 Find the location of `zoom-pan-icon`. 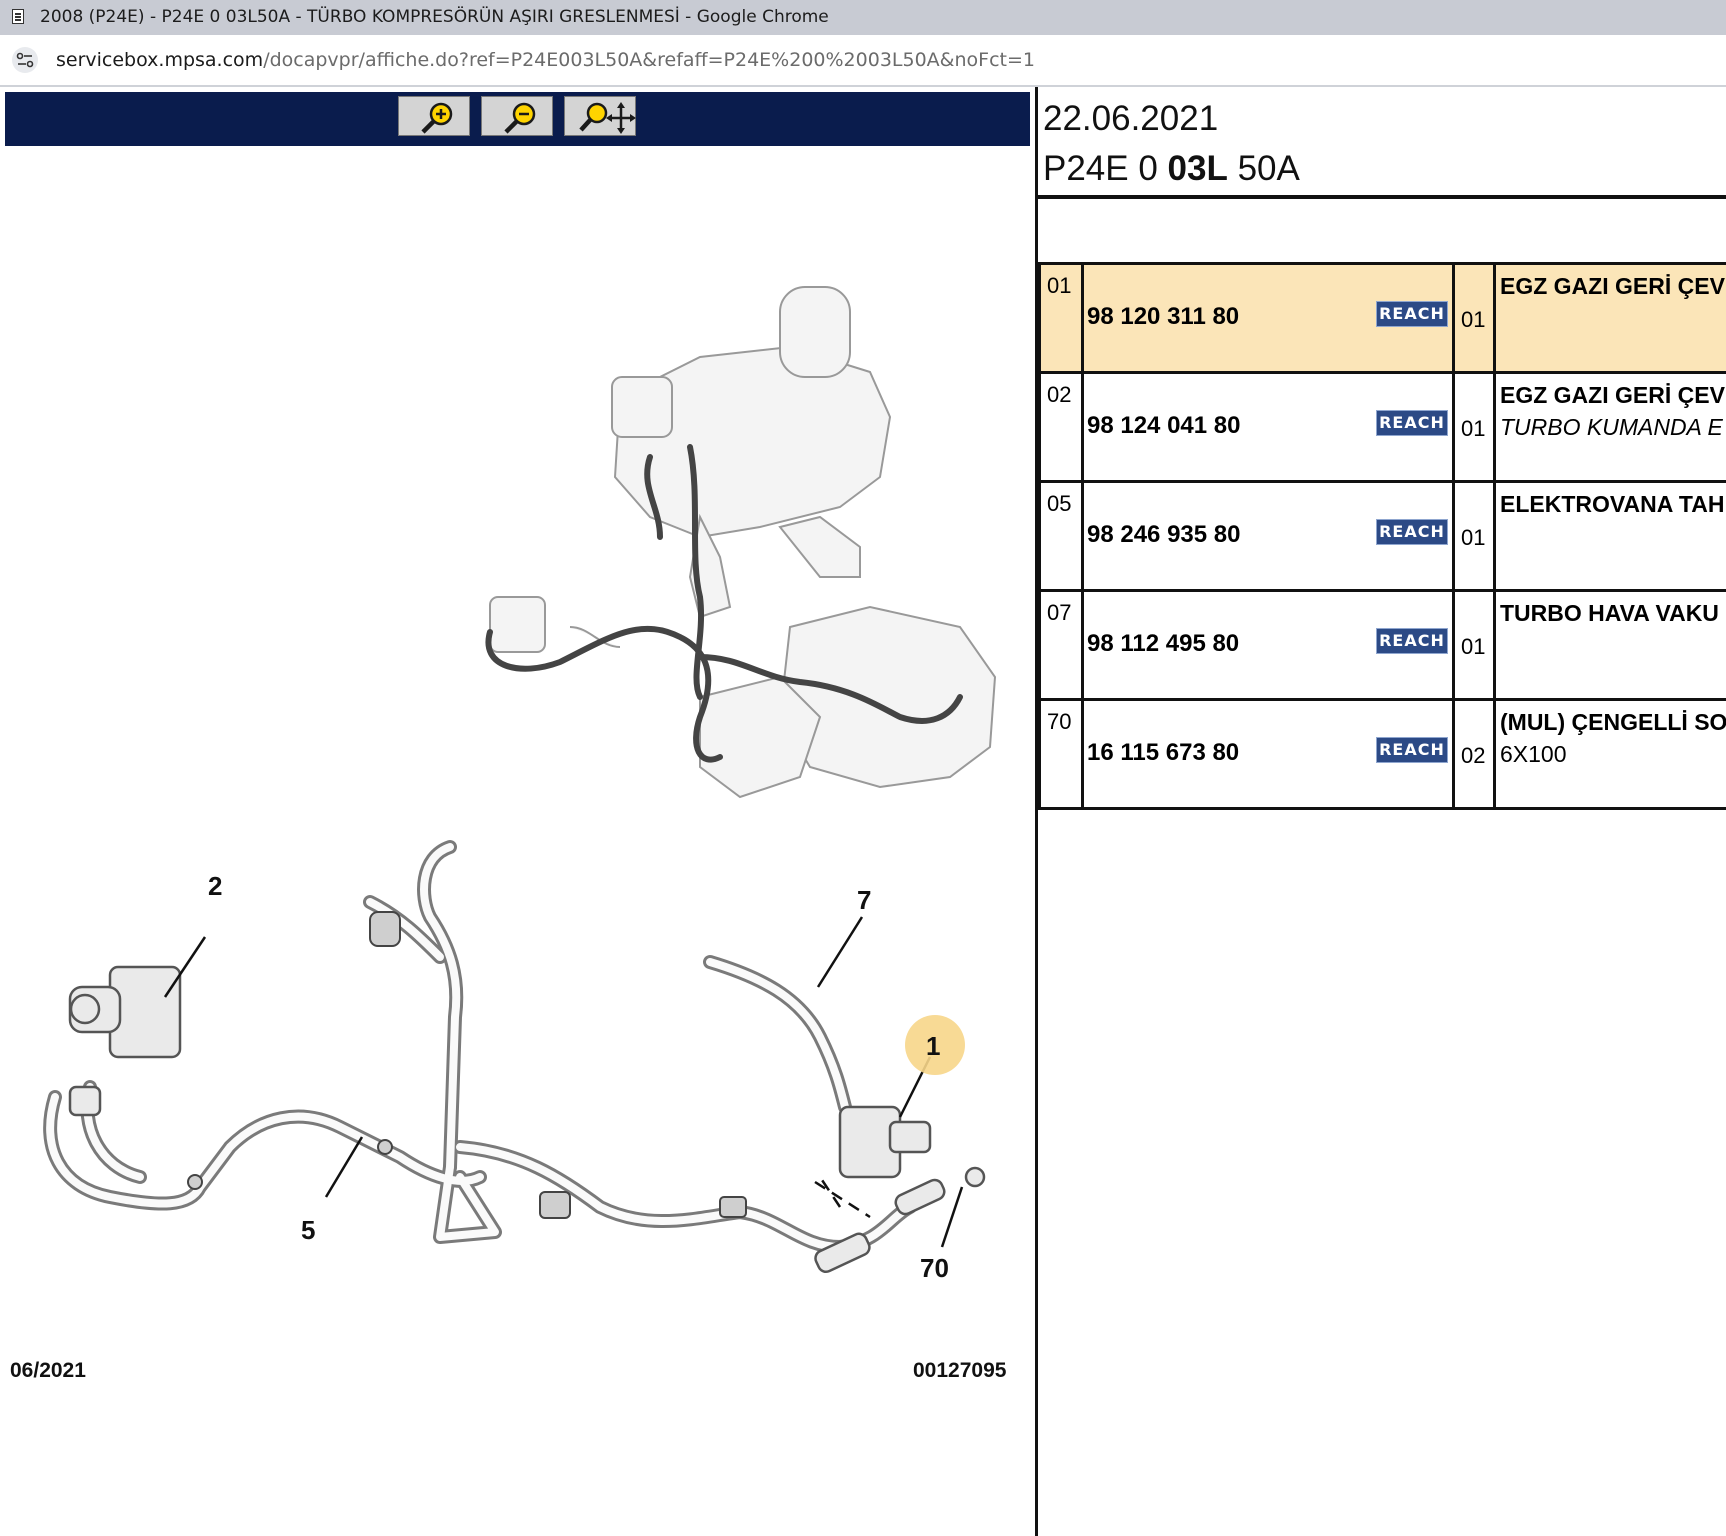

zoom-pan-icon is located at coordinates (607, 118).